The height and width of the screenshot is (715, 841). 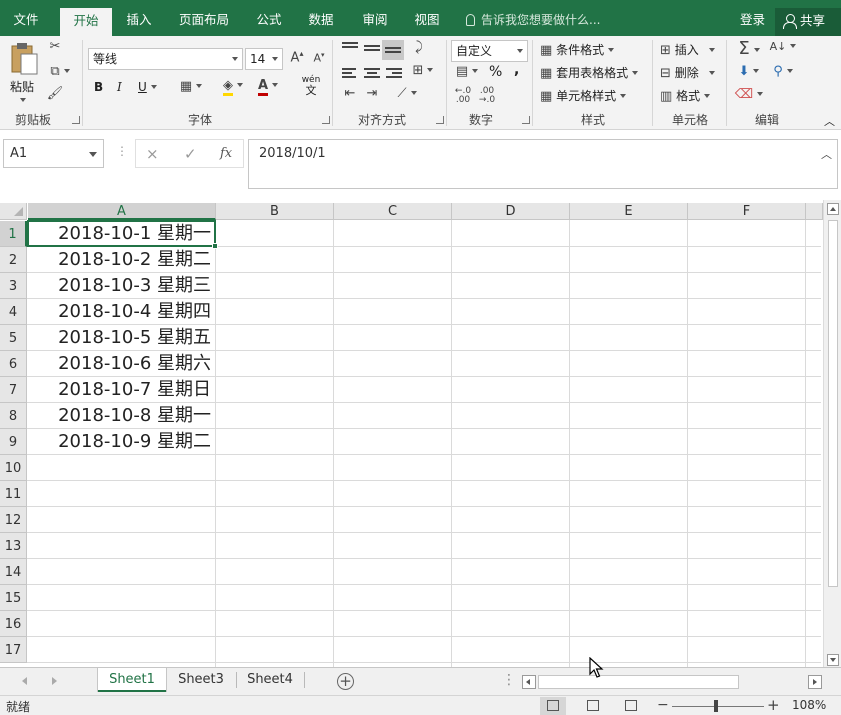 I want to click on insert-function-icon: fx, so click(x=226, y=153).